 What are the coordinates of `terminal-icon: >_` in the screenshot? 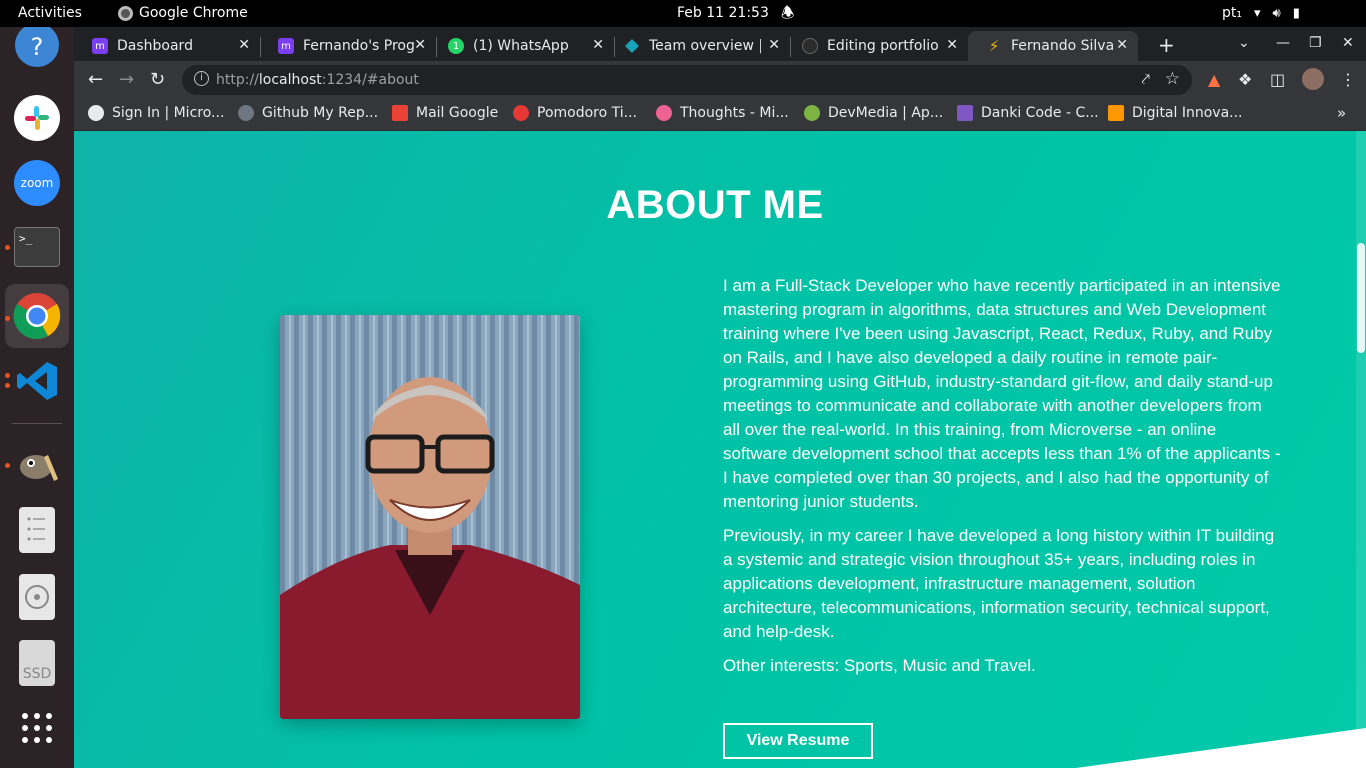 It's located at (37, 247).